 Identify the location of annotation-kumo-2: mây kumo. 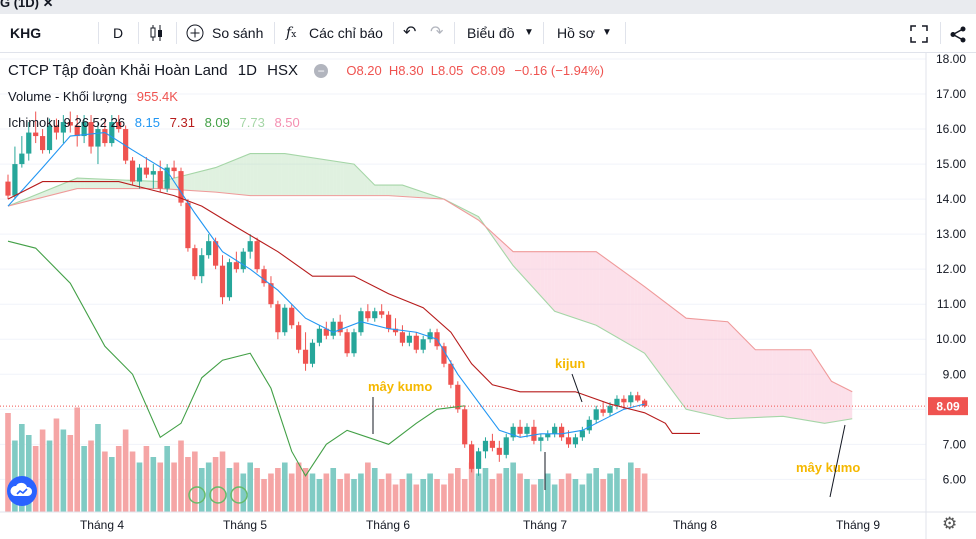
(828, 467).